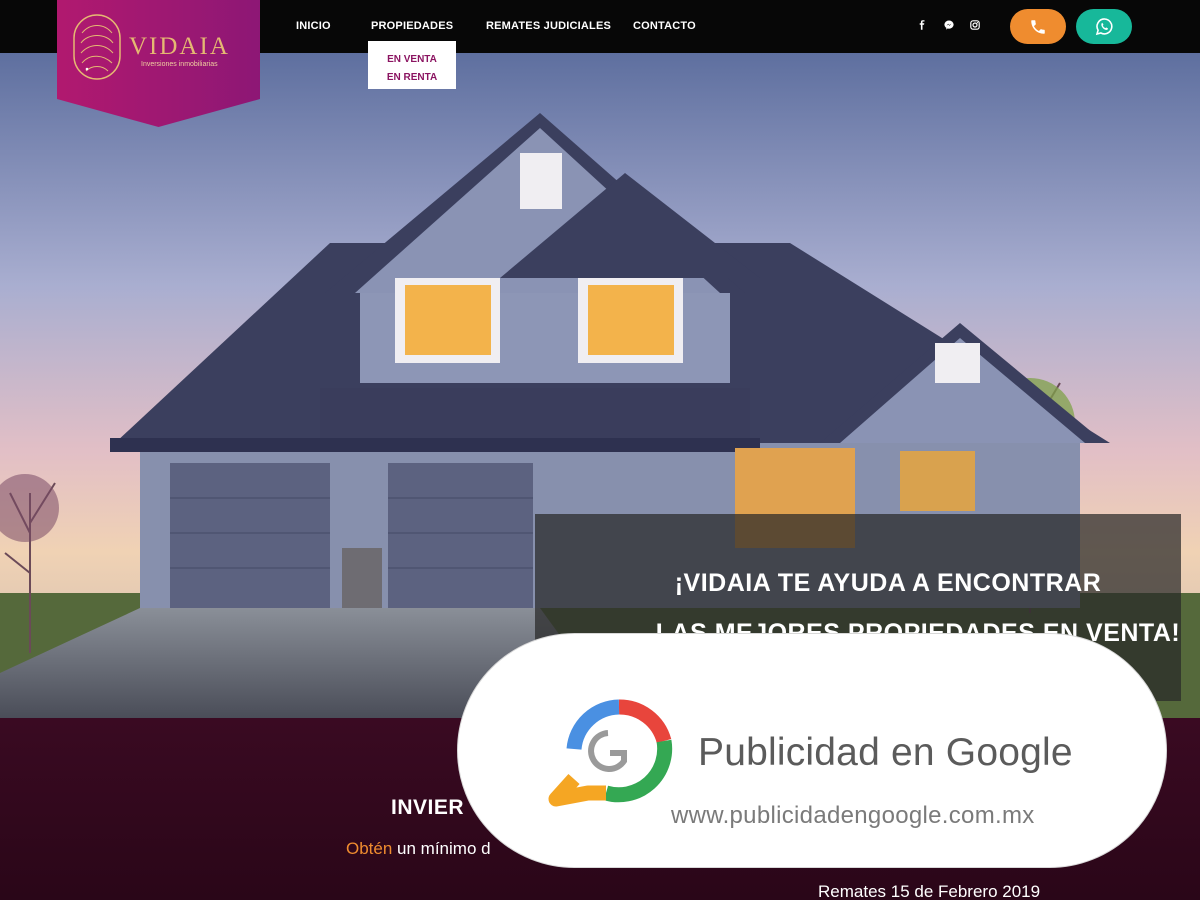 The image size is (1200, 900). Describe the element at coordinates (412, 26) in the screenshot. I see `nav-item-propiedades: PROPIEDADES` at that location.